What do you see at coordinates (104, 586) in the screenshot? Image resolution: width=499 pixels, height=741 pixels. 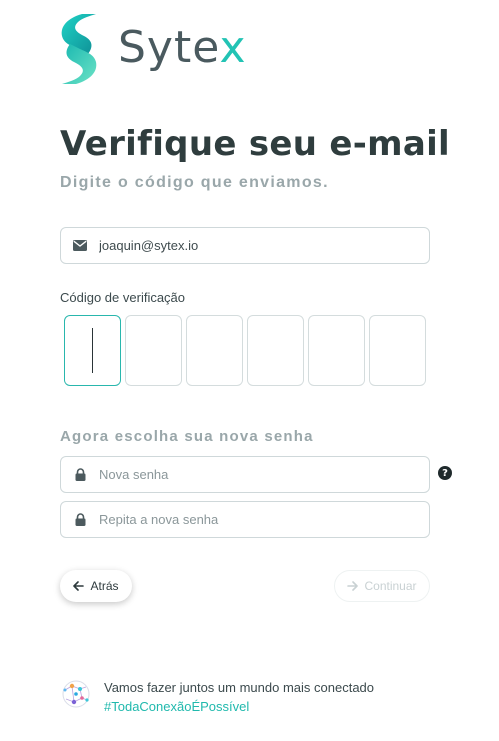 I see `back-button-label: Atrás` at bounding box center [104, 586].